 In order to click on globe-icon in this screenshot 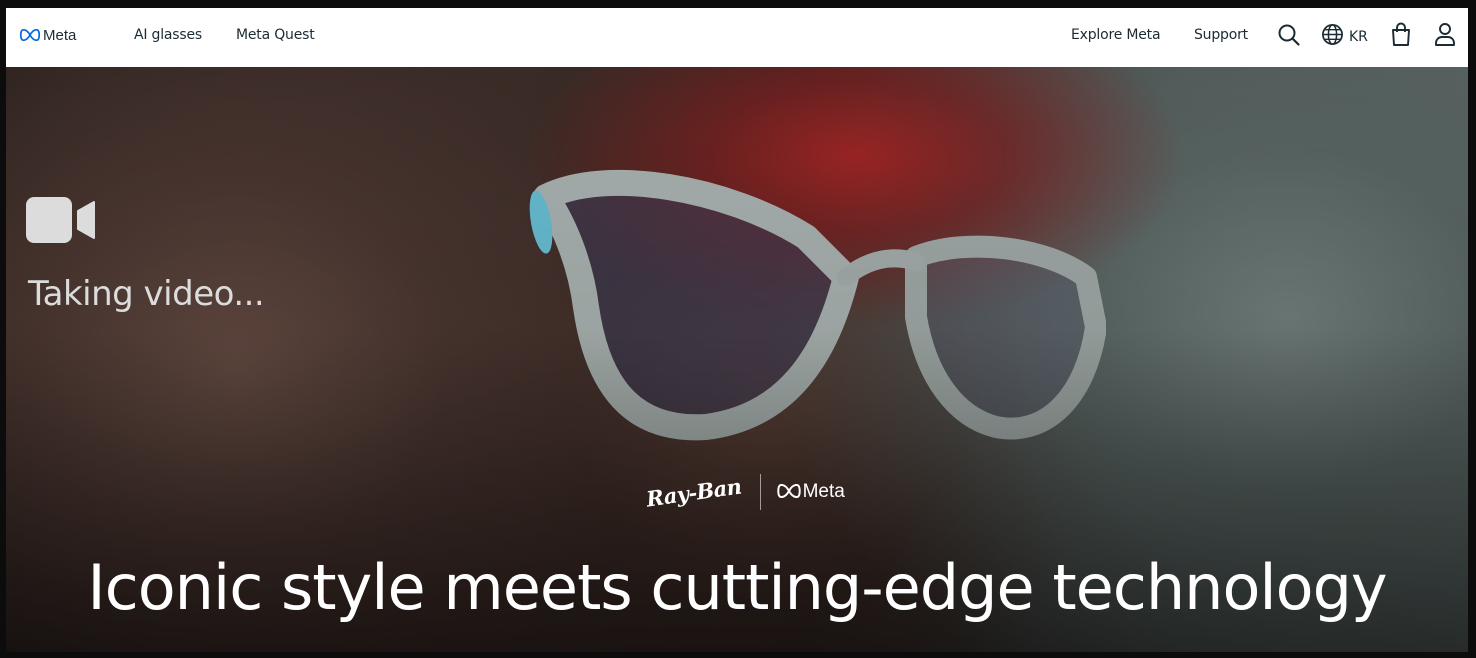, I will do `click(1332, 36)`.